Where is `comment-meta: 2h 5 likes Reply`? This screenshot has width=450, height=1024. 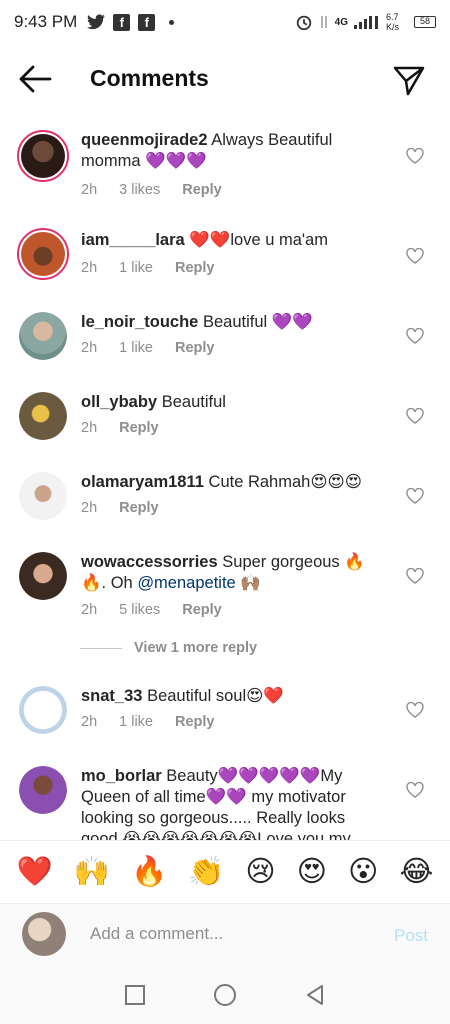
comment-meta: 2h 5 likes Reply is located at coordinates (162, 610).